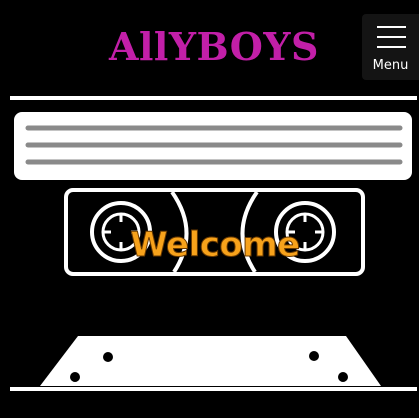  Describe the element at coordinates (215, 245) in the screenshot. I see `welcome-heading: Welcome` at that location.